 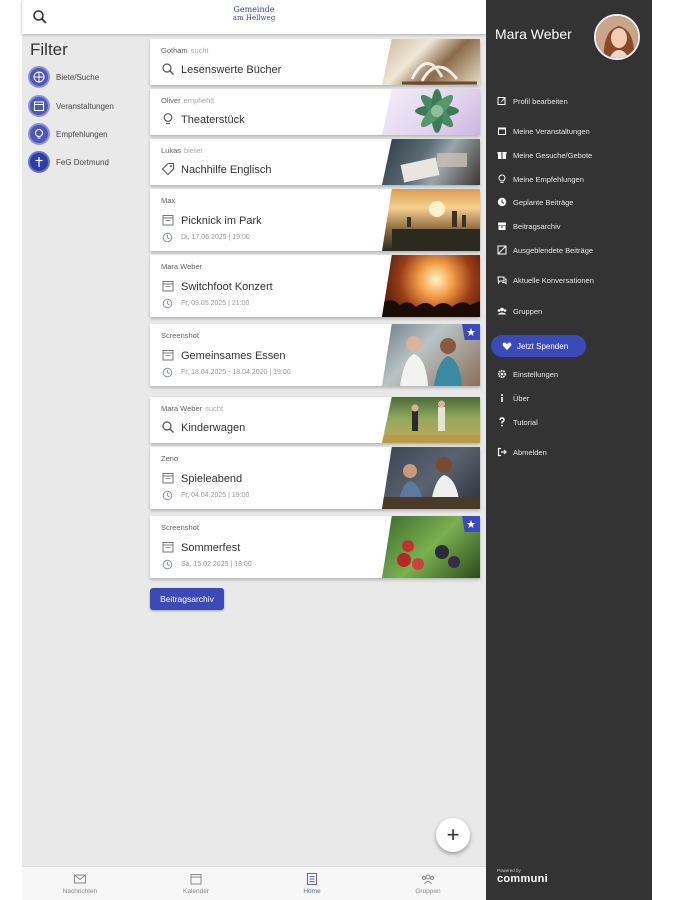 I want to click on menu-label: Einstellungen, so click(x=536, y=374).